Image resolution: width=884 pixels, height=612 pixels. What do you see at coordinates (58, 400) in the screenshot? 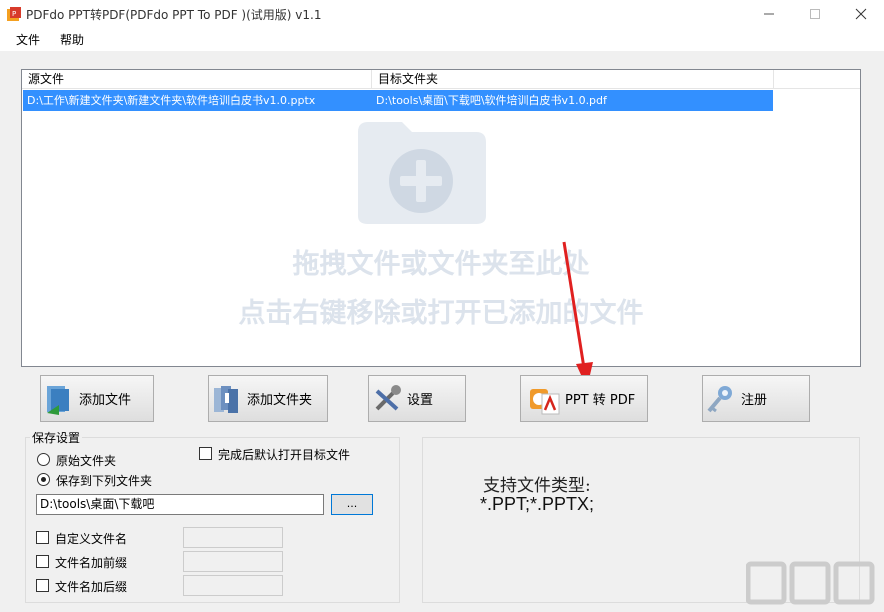
I see `add-file-icon` at bounding box center [58, 400].